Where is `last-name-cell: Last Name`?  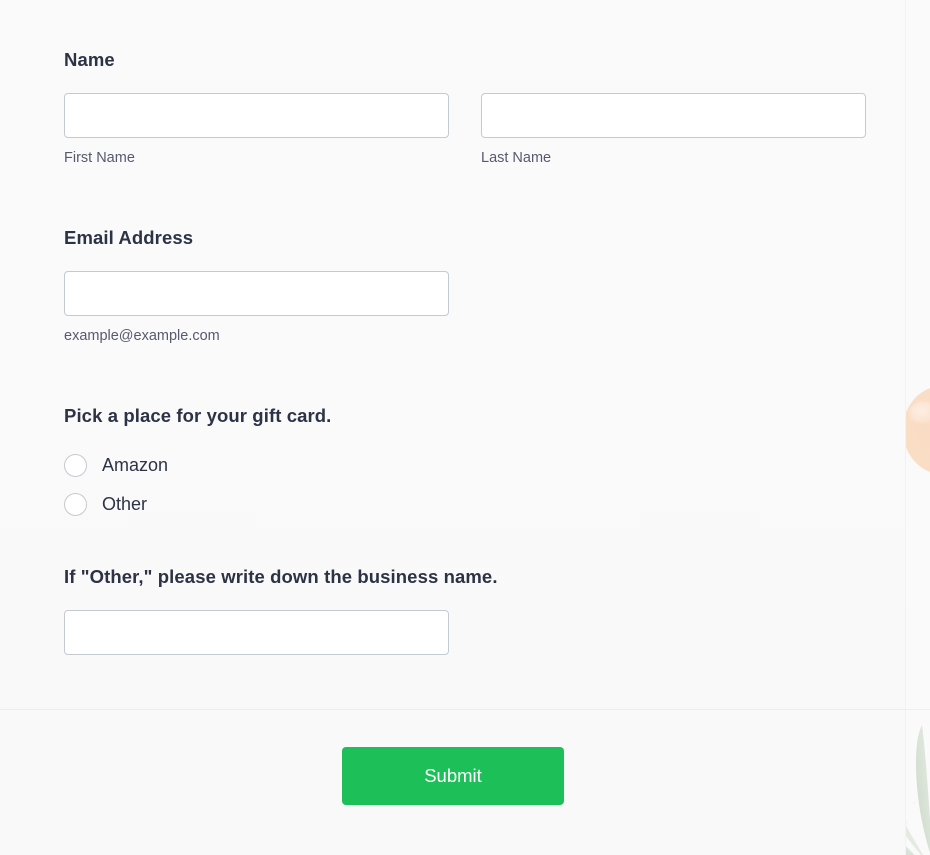 last-name-cell: Last Name is located at coordinates (673, 130).